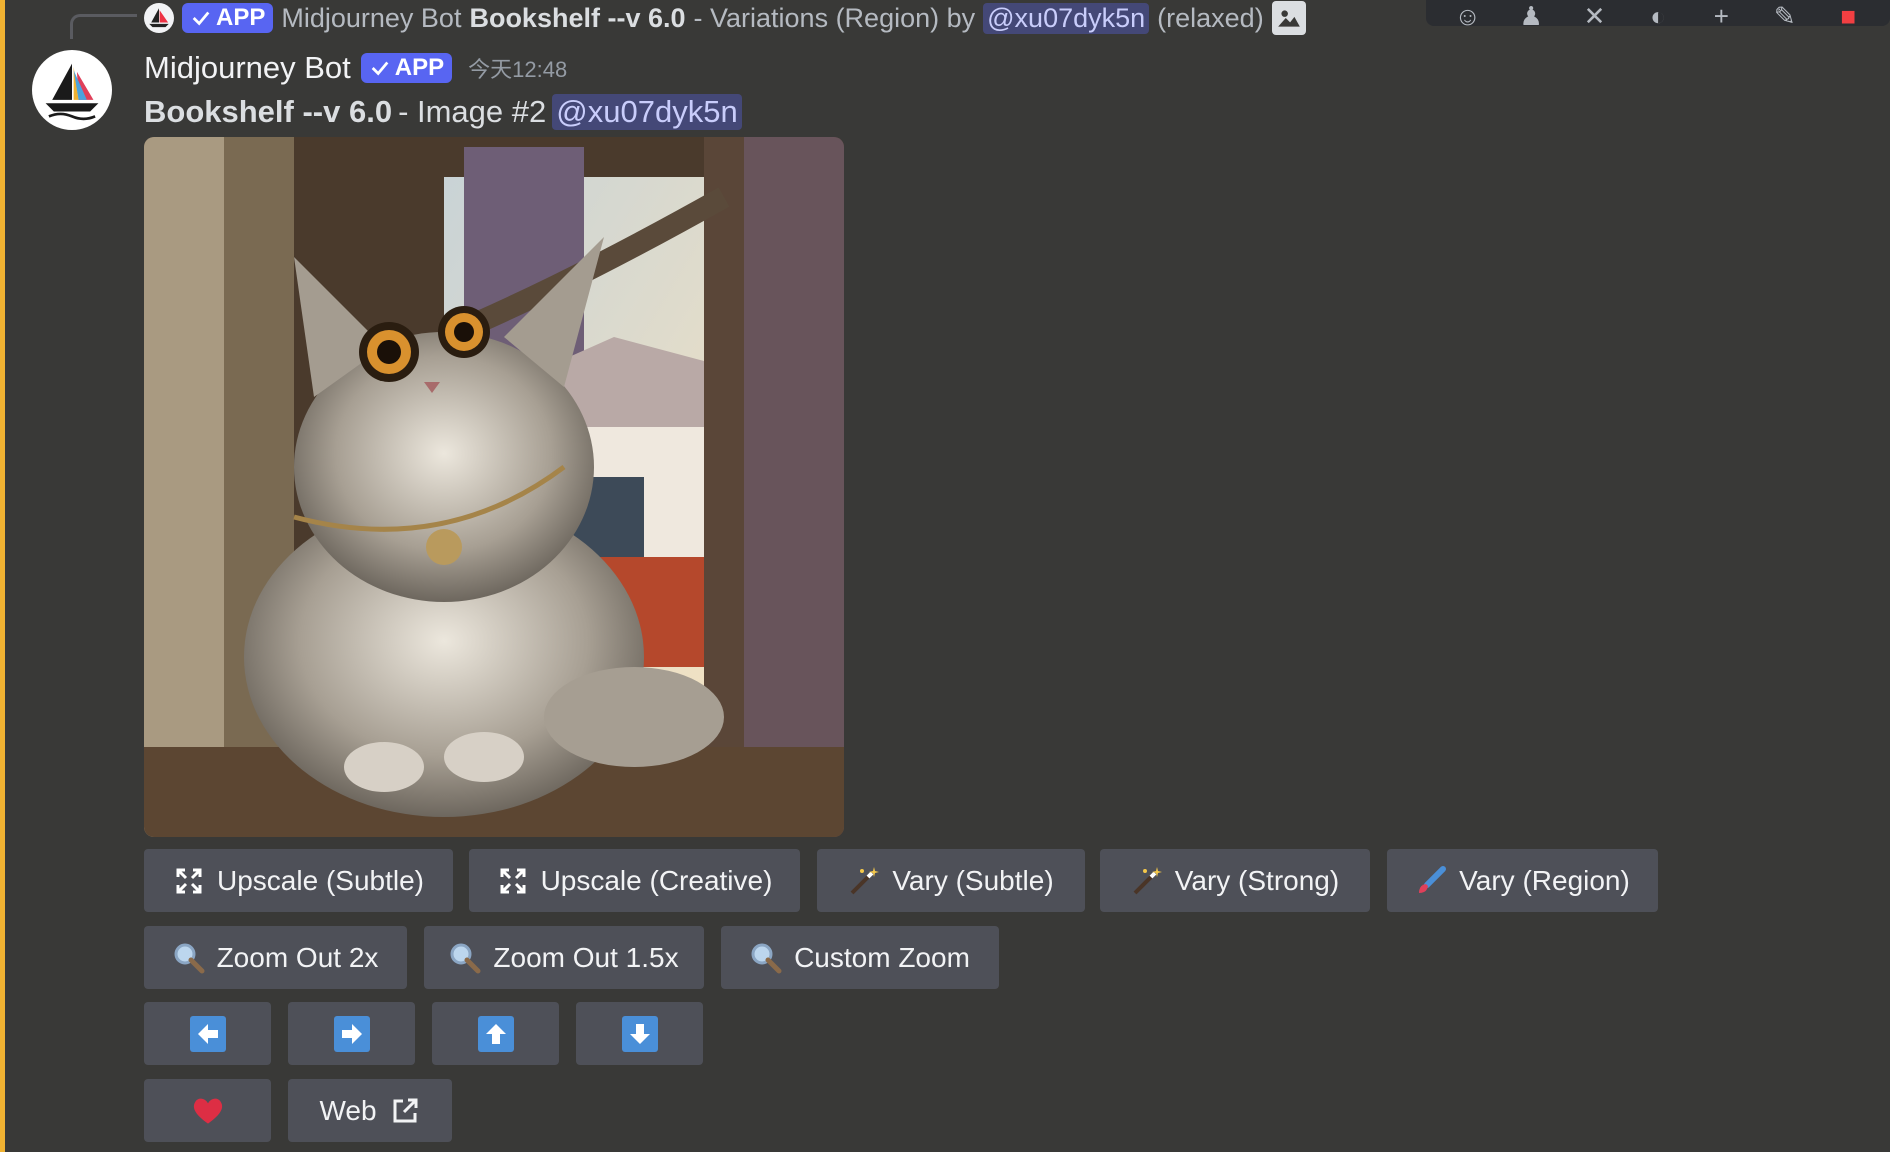  I want to click on pan-up-button, so click(495, 1033).